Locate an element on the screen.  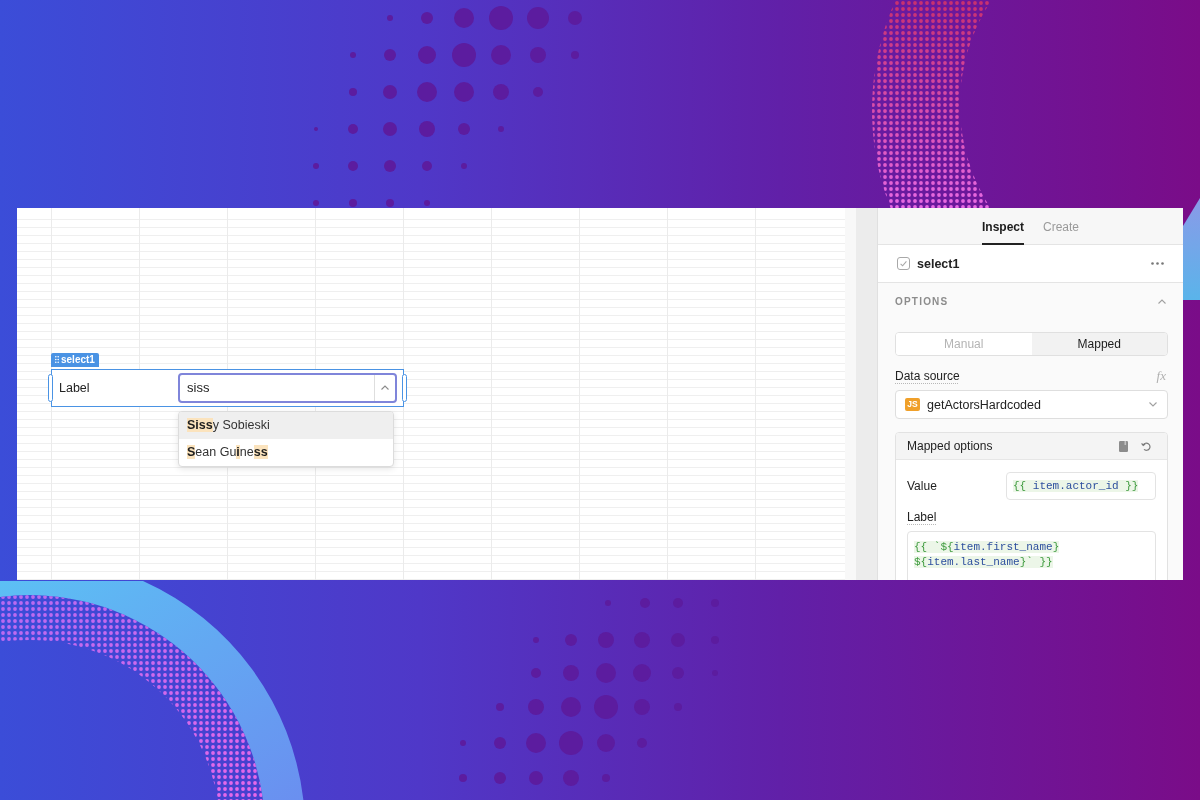
select-field: siss is located at coordinates (287, 387).